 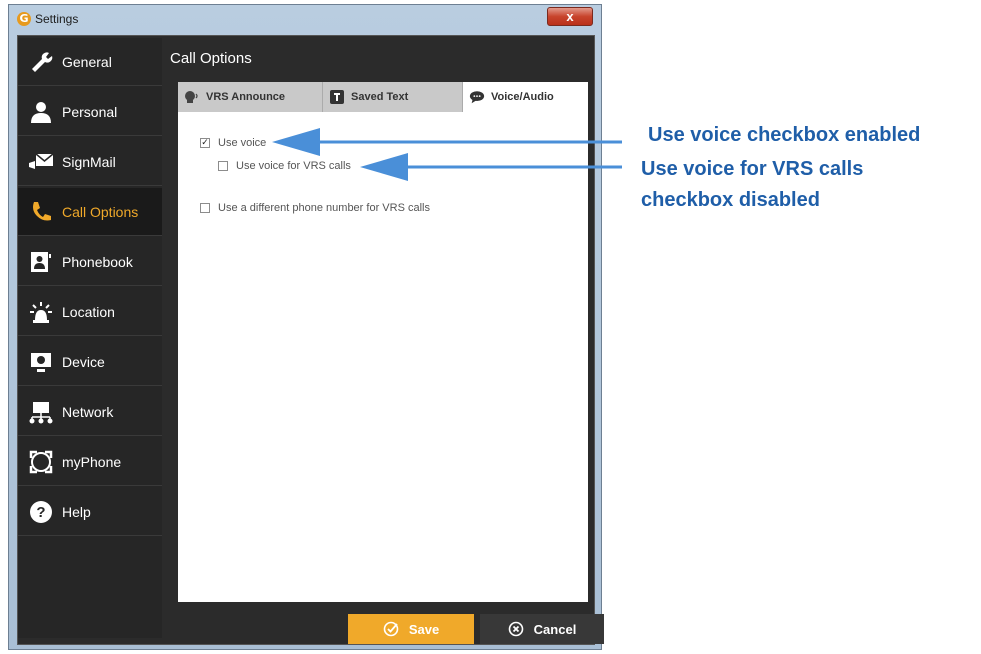 I want to click on arrow-use-voice-vrs, so click(x=491, y=167).